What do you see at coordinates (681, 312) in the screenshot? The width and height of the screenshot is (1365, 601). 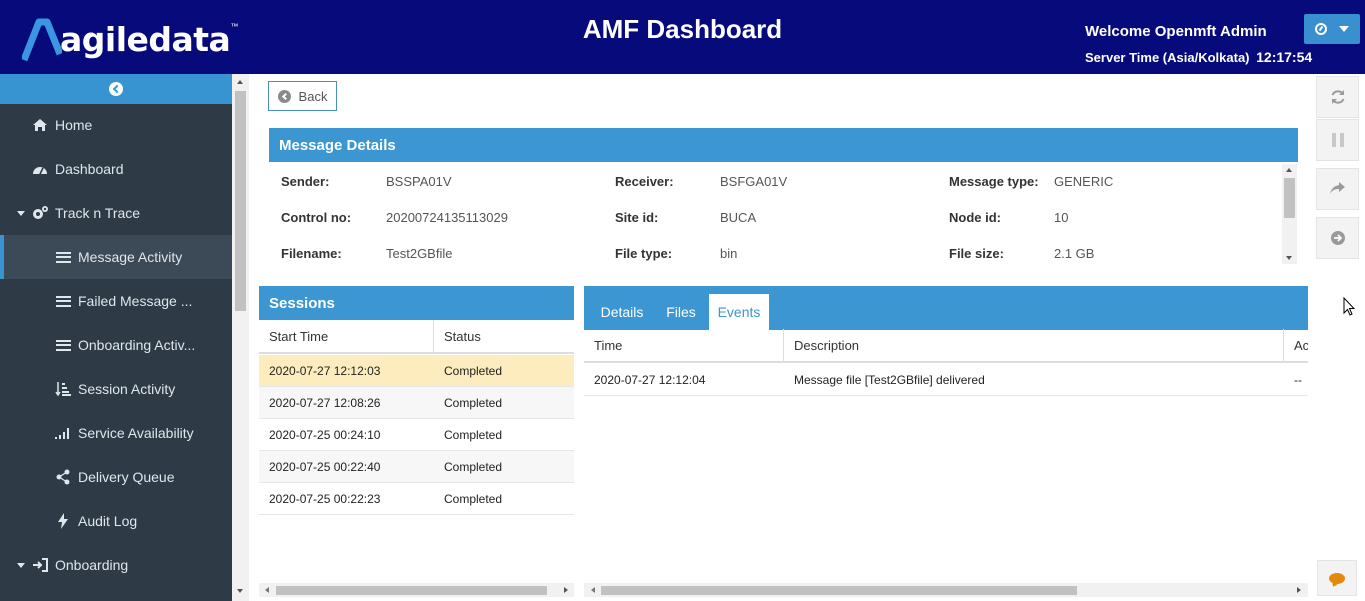 I see `tab-files: Files` at bounding box center [681, 312].